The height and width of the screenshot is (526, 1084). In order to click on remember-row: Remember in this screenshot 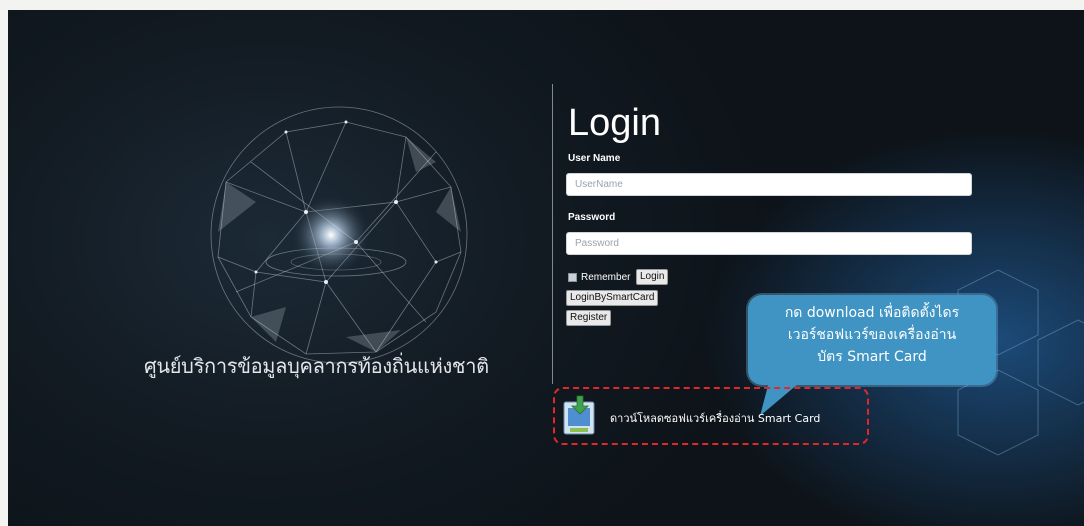, I will do `click(599, 277)`.